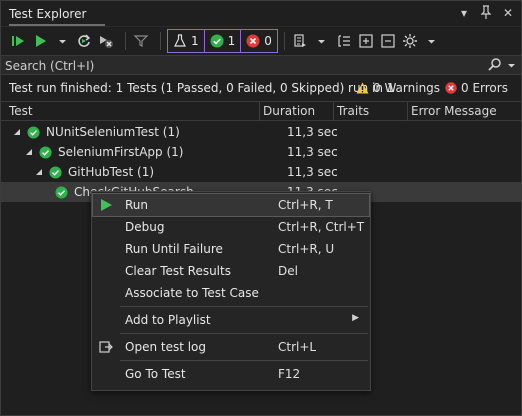 The width and height of the screenshot is (522, 416). What do you see at coordinates (321, 227) in the screenshot?
I see `menu-item-shortcut: Ctrl+R, Ctrl+T` at bounding box center [321, 227].